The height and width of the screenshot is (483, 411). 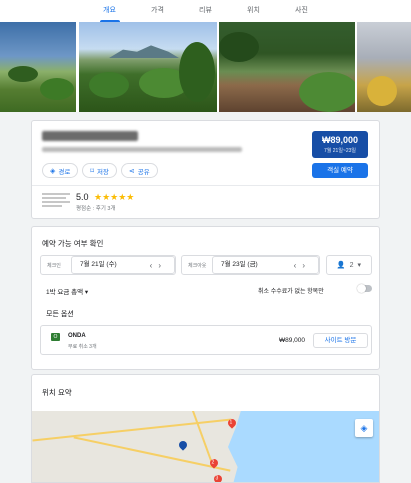 What do you see at coordinates (67, 291) in the screenshot?
I see `rate-type-dropdown: 1박 요금 총액 ▾` at bounding box center [67, 291].